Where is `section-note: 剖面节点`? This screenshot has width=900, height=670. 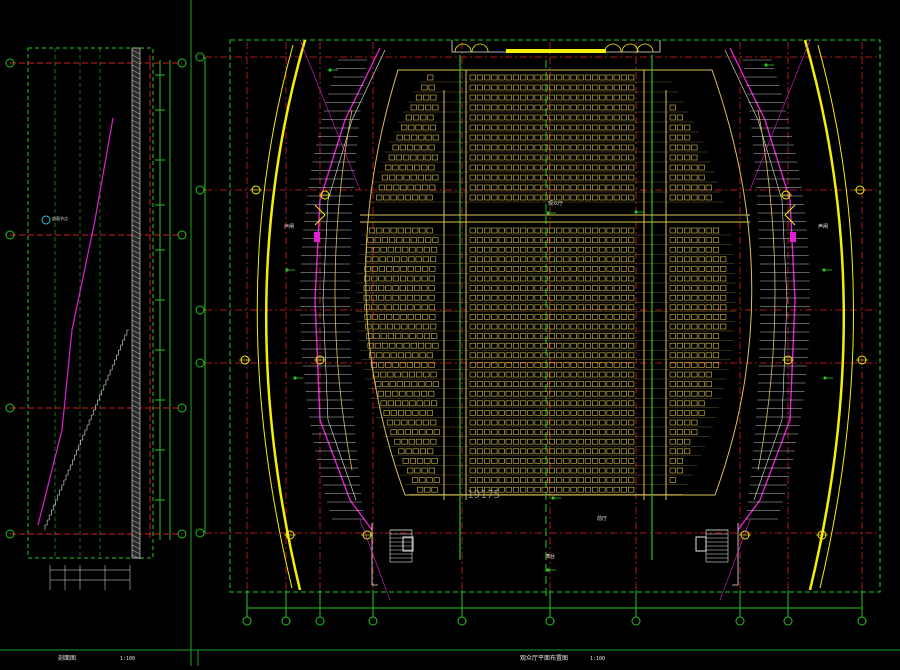 section-note: 剖面节点 is located at coordinates (60, 218).